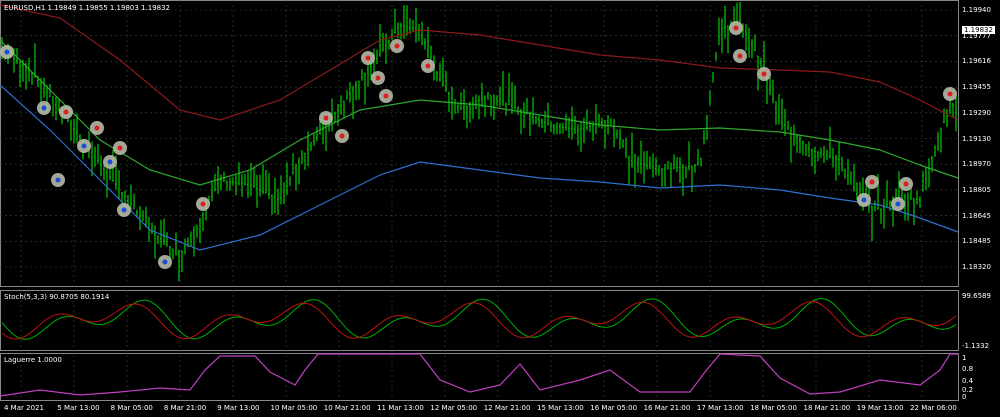 The width and height of the screenshot is (1000, 417). What do you see at coordinates (57, 297) in the screenshot?
I see `stoch-header: Stoch(5,3,3) 90.8705 80.1914` at bounding box center [57, 297].